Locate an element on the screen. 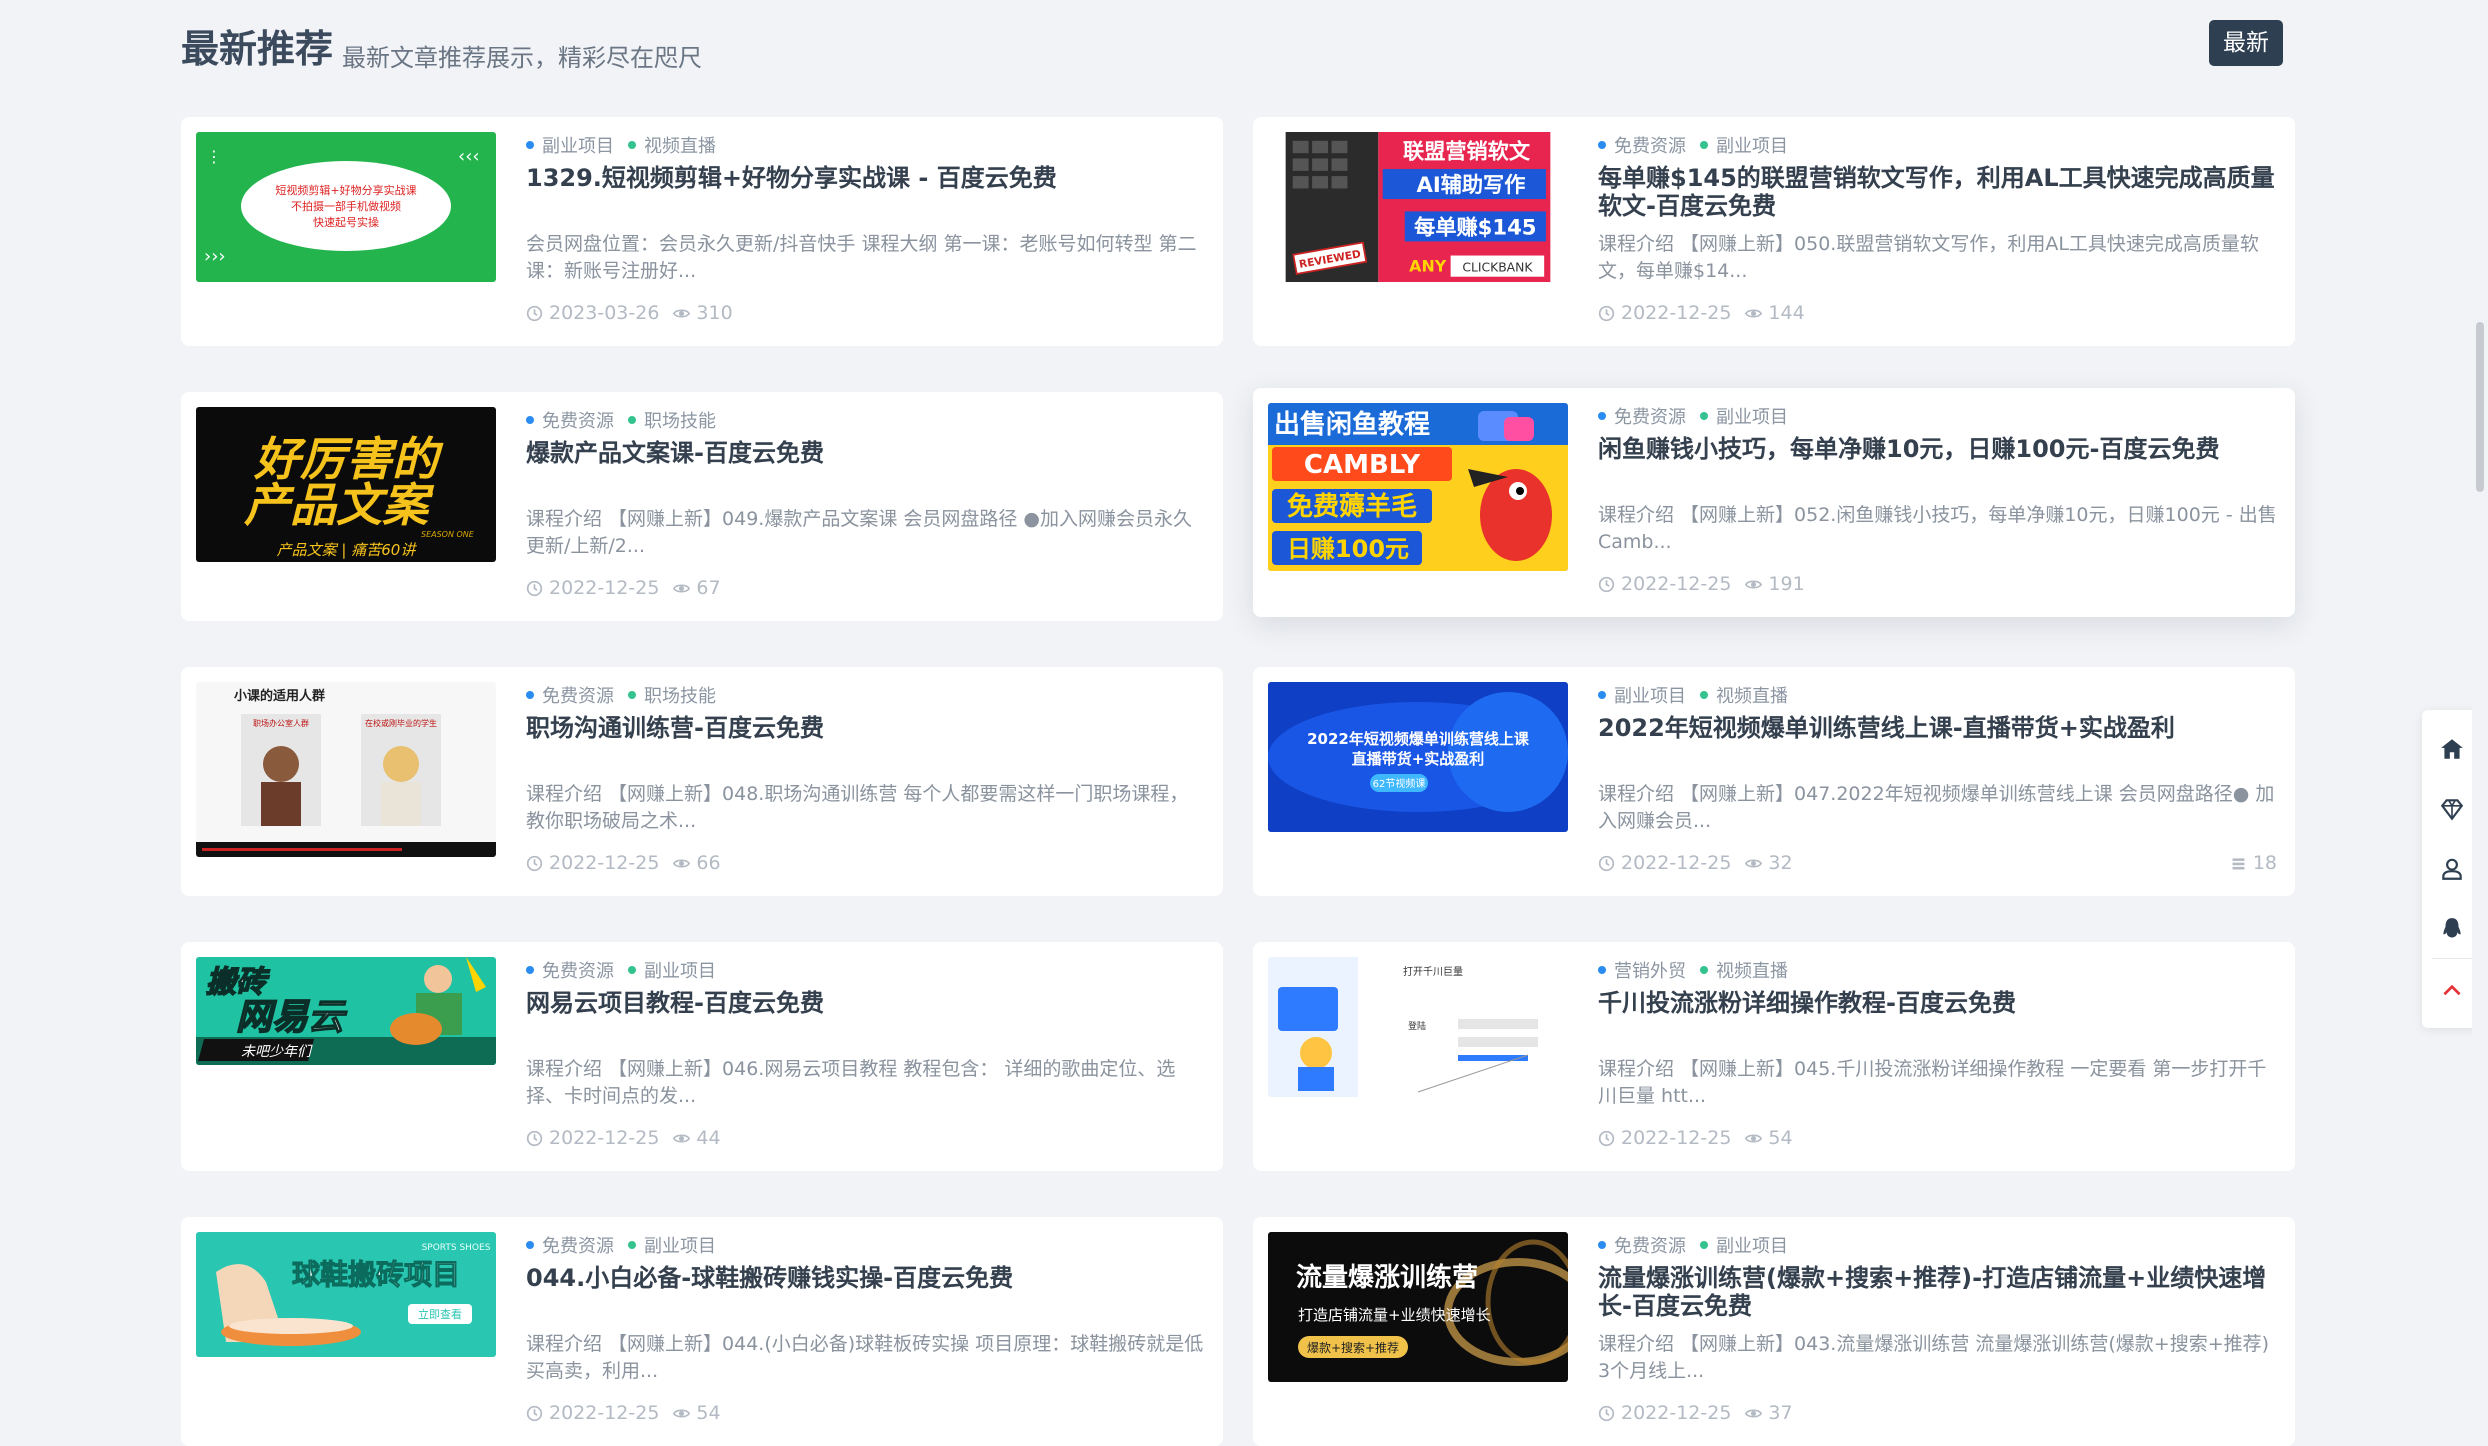  home-button is located at coordinates (2452, 749).